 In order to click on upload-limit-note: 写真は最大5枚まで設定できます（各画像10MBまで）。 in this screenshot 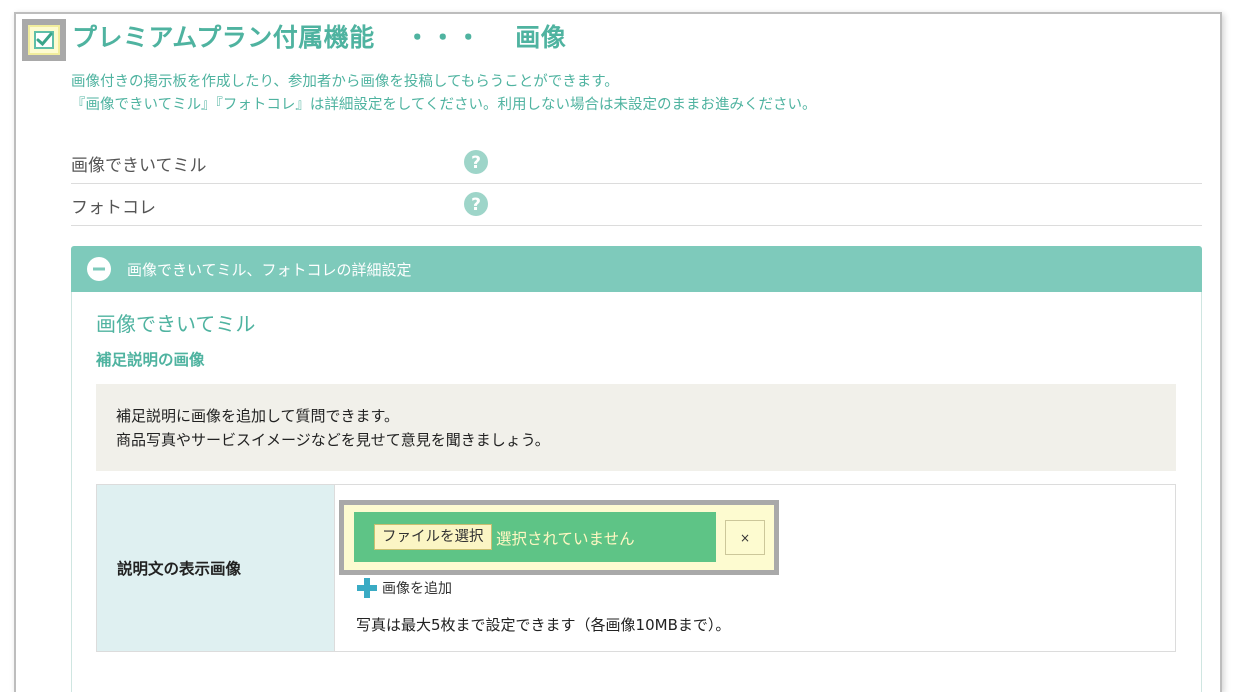, I will do `click(543, 625)`.